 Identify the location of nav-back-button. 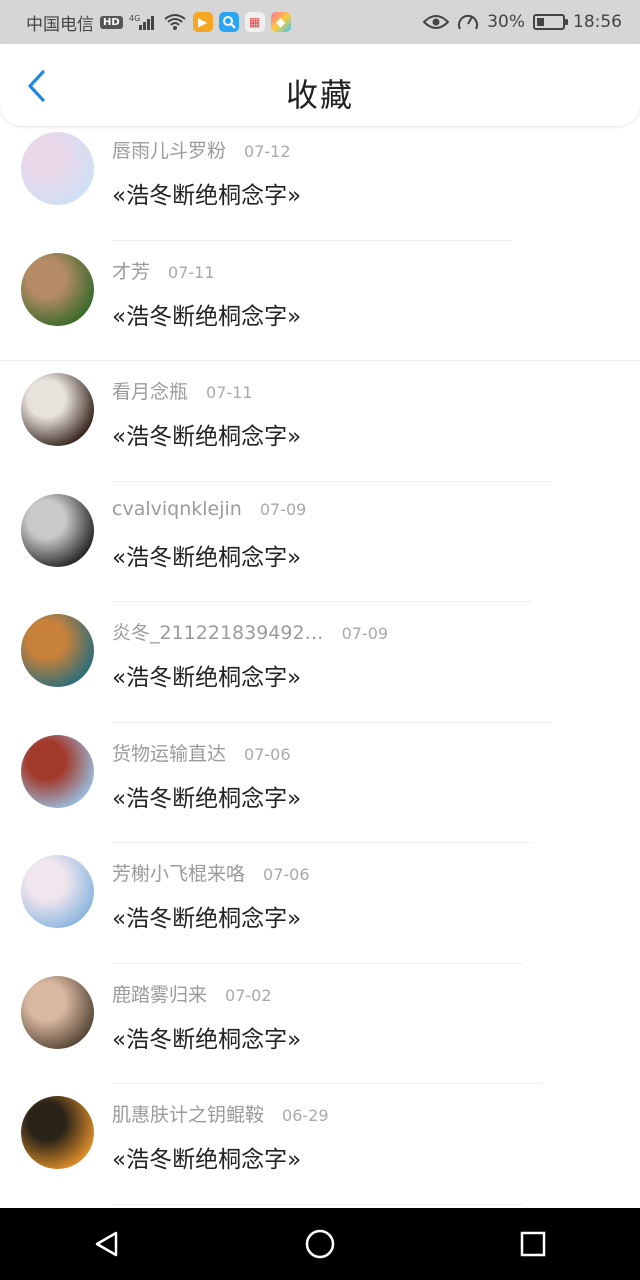
(107, 1244).